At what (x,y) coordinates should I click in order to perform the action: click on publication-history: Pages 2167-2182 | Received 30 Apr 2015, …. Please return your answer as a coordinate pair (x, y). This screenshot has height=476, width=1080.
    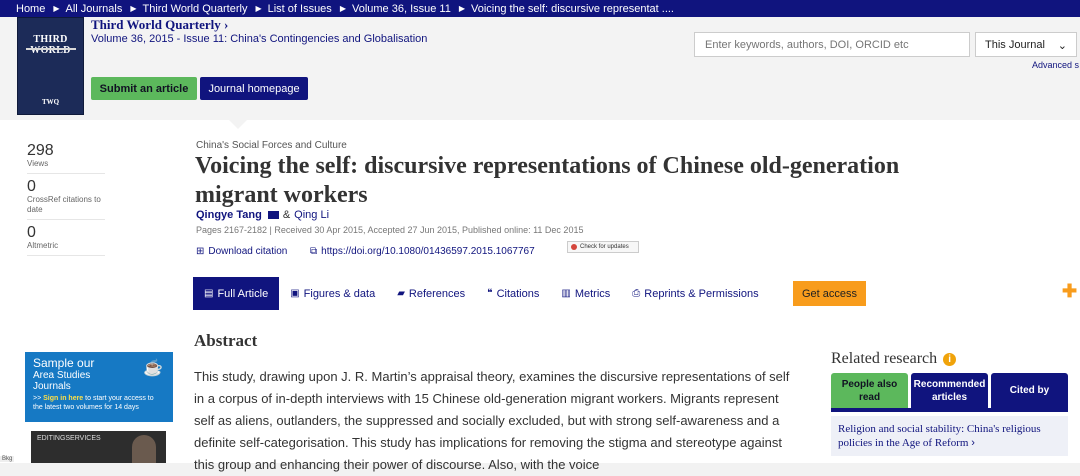
    Looking at the image, I should click on (390, 230).